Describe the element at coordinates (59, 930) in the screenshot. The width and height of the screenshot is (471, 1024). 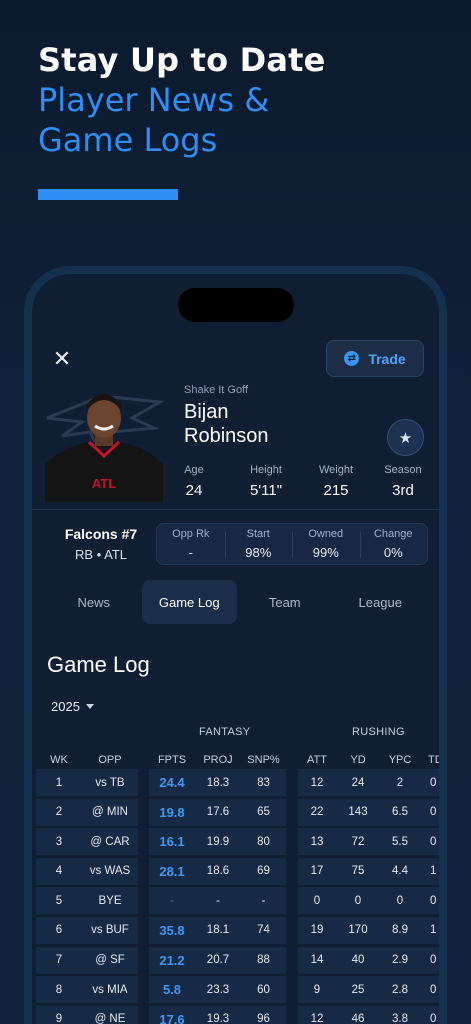
I see `cell-wk: 6` at that location.